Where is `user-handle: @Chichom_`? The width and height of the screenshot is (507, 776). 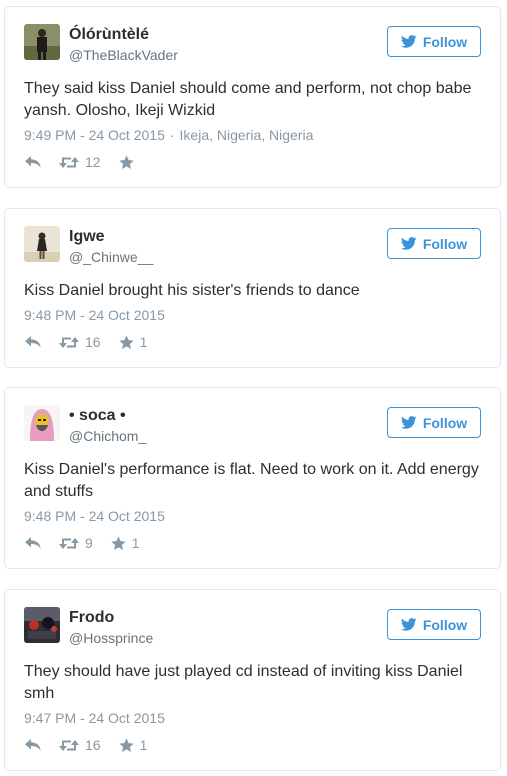
user-handle: @Chichom_ is located at coordinates (107, 436).